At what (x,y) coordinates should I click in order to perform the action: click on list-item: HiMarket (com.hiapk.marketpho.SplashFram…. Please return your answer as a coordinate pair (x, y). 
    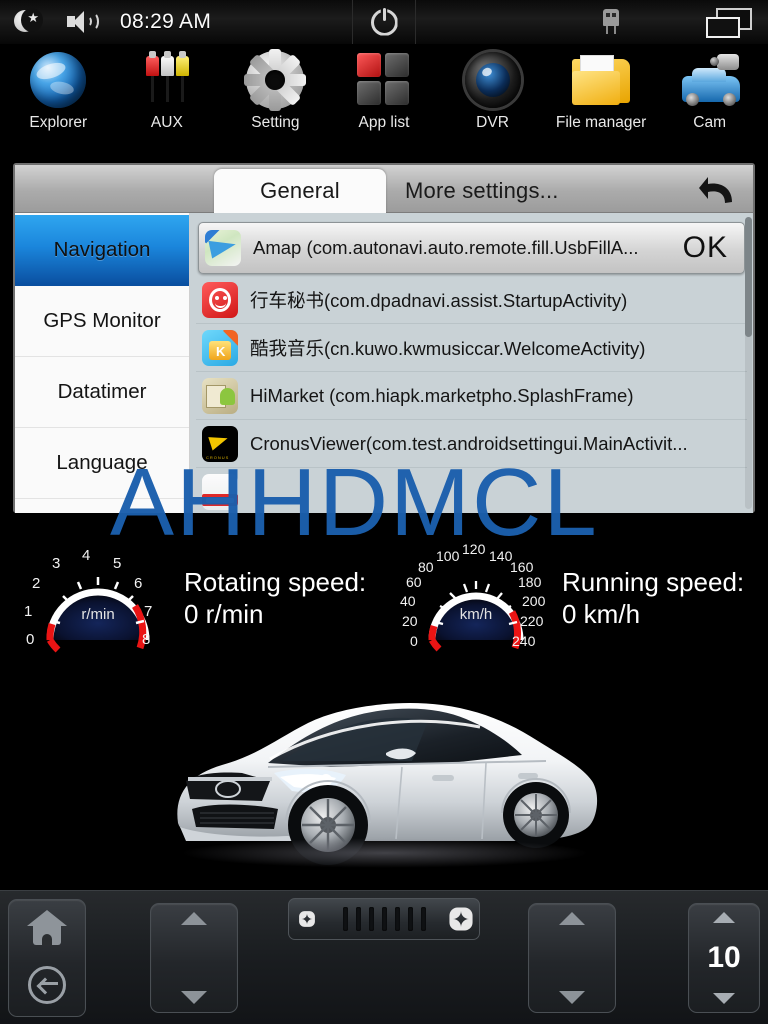
    Looking at the image, I should click on (471, 396).